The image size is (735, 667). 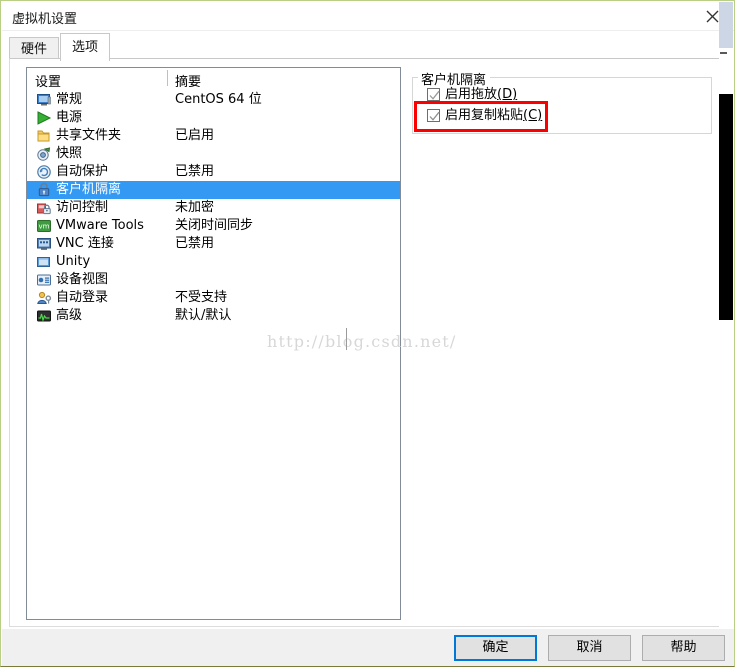 What do you see at coordinates (82, 207) in the screenshot?
I see `list-item-label: 访问控制` at bounding box center [82, 207].